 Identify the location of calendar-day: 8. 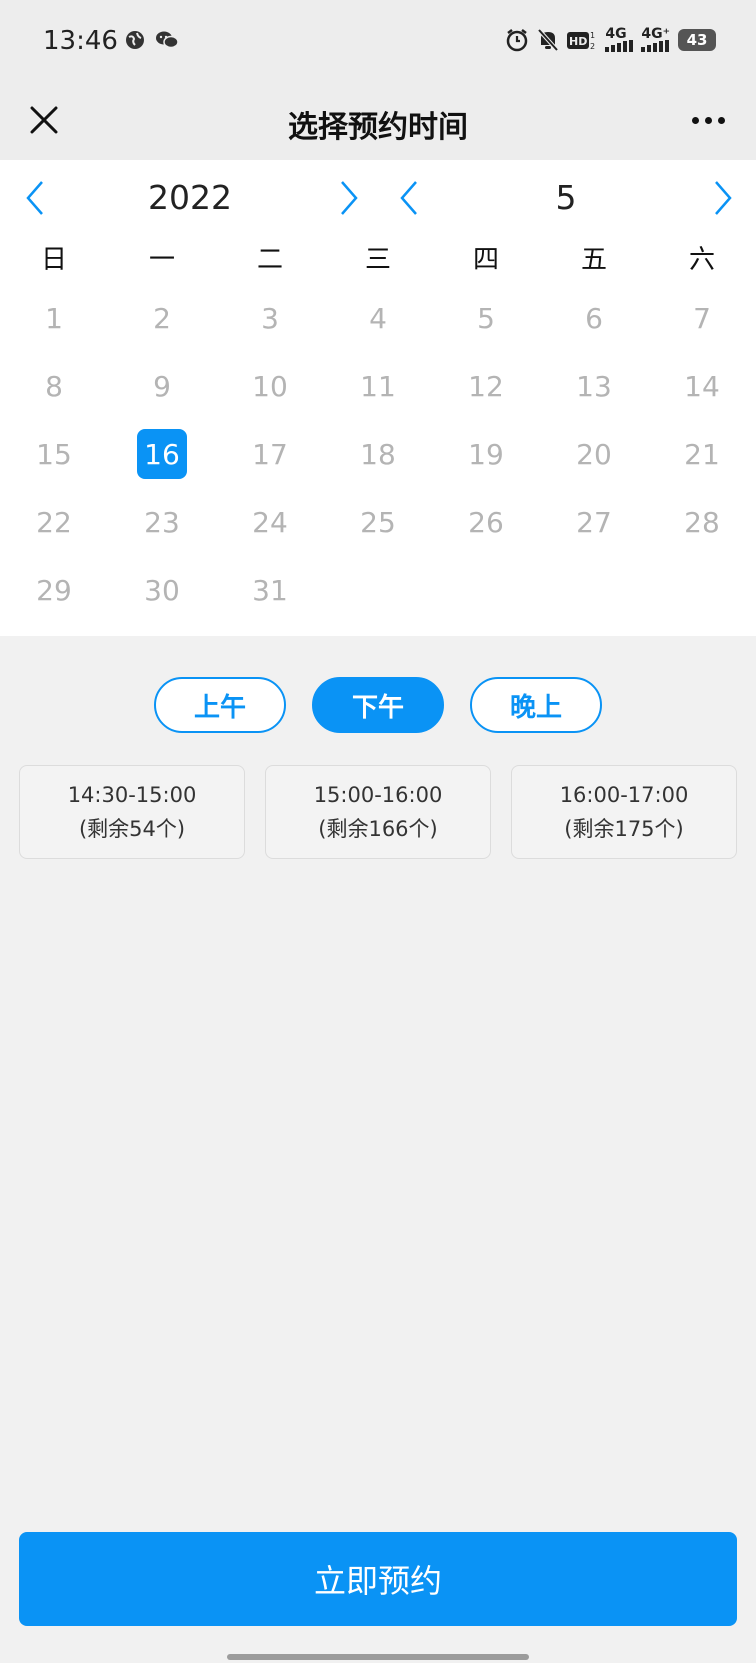
(54, 386).